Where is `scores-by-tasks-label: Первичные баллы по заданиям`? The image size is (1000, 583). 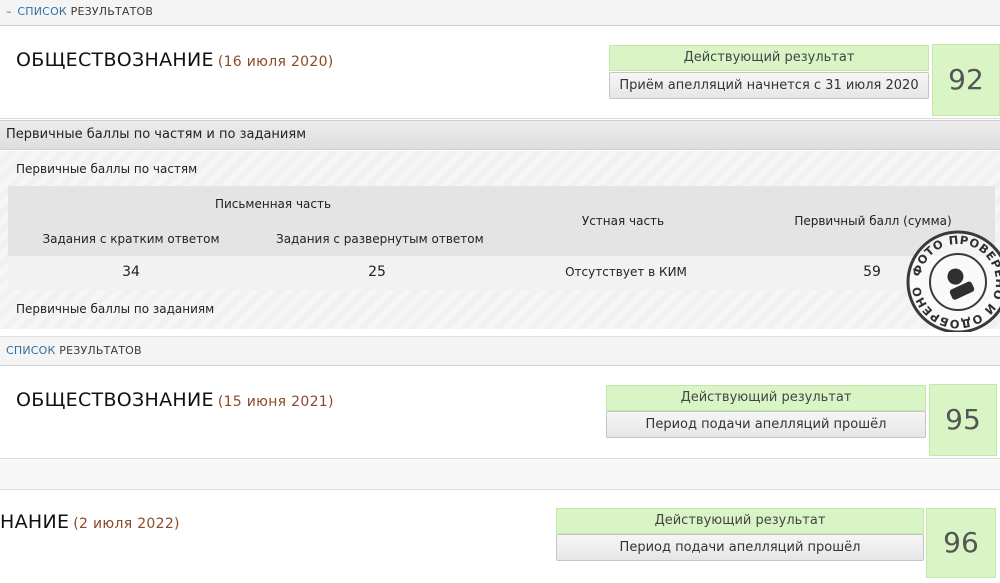 scores-by-tasks-label: Первичные баллы по заданиям is located at coordinates (115, 309).